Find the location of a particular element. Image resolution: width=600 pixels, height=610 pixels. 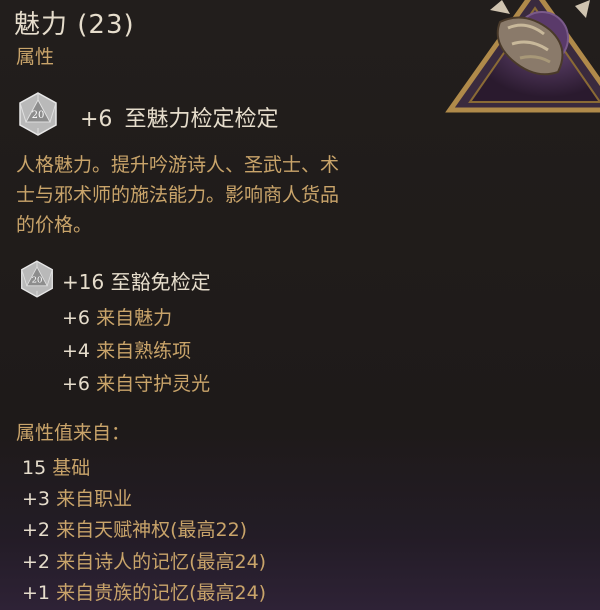

attribute-source-row: +3 来自职业 is located at coordinates (77, 497).